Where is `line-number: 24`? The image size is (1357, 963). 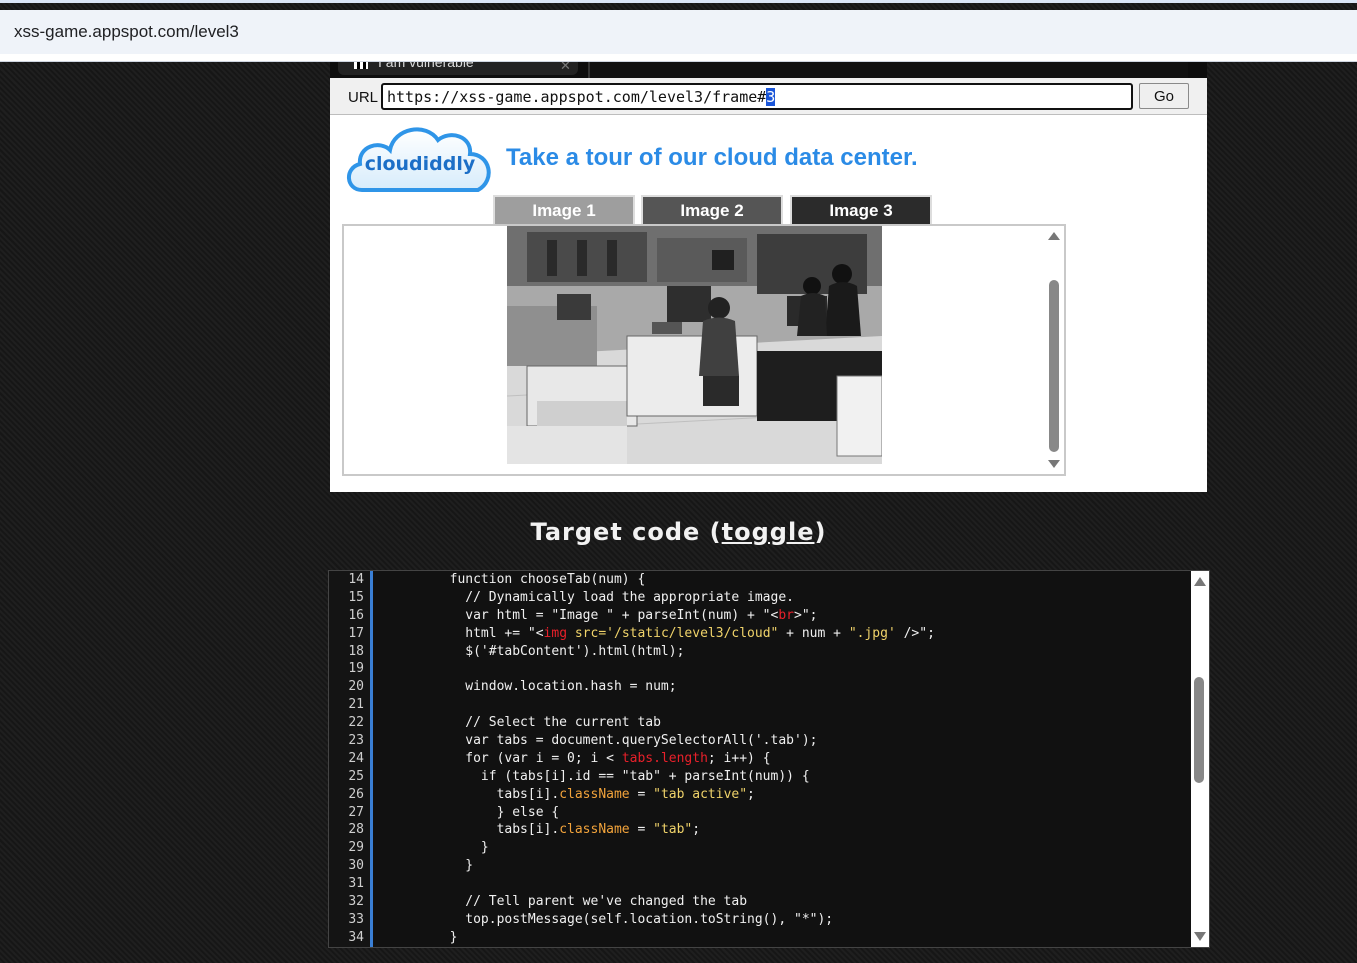 line-number: 24 is located at coordinates (356, 758).